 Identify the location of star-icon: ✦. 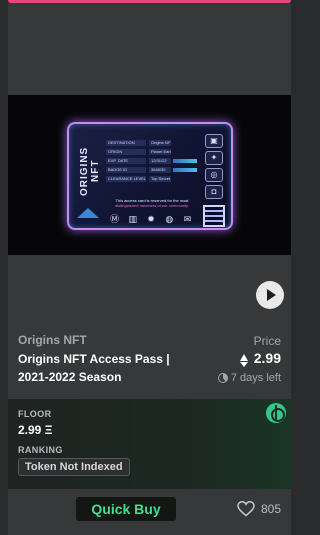
(214, 158).